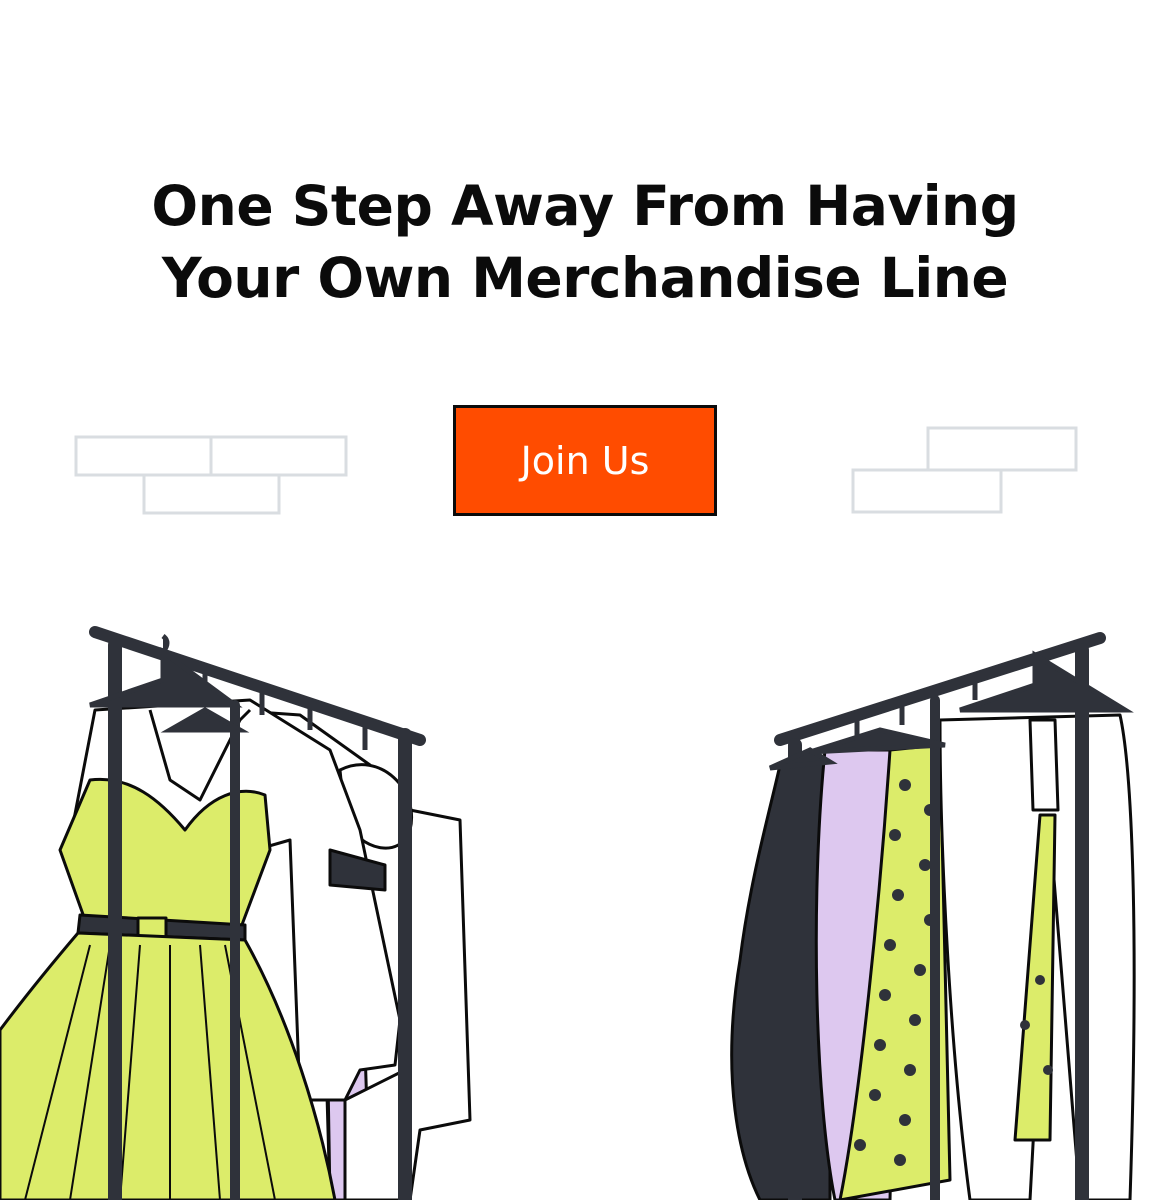  Describe the element at coordinates (964, 470) in the screenshot. I see `right-bricks-icon` at that location.